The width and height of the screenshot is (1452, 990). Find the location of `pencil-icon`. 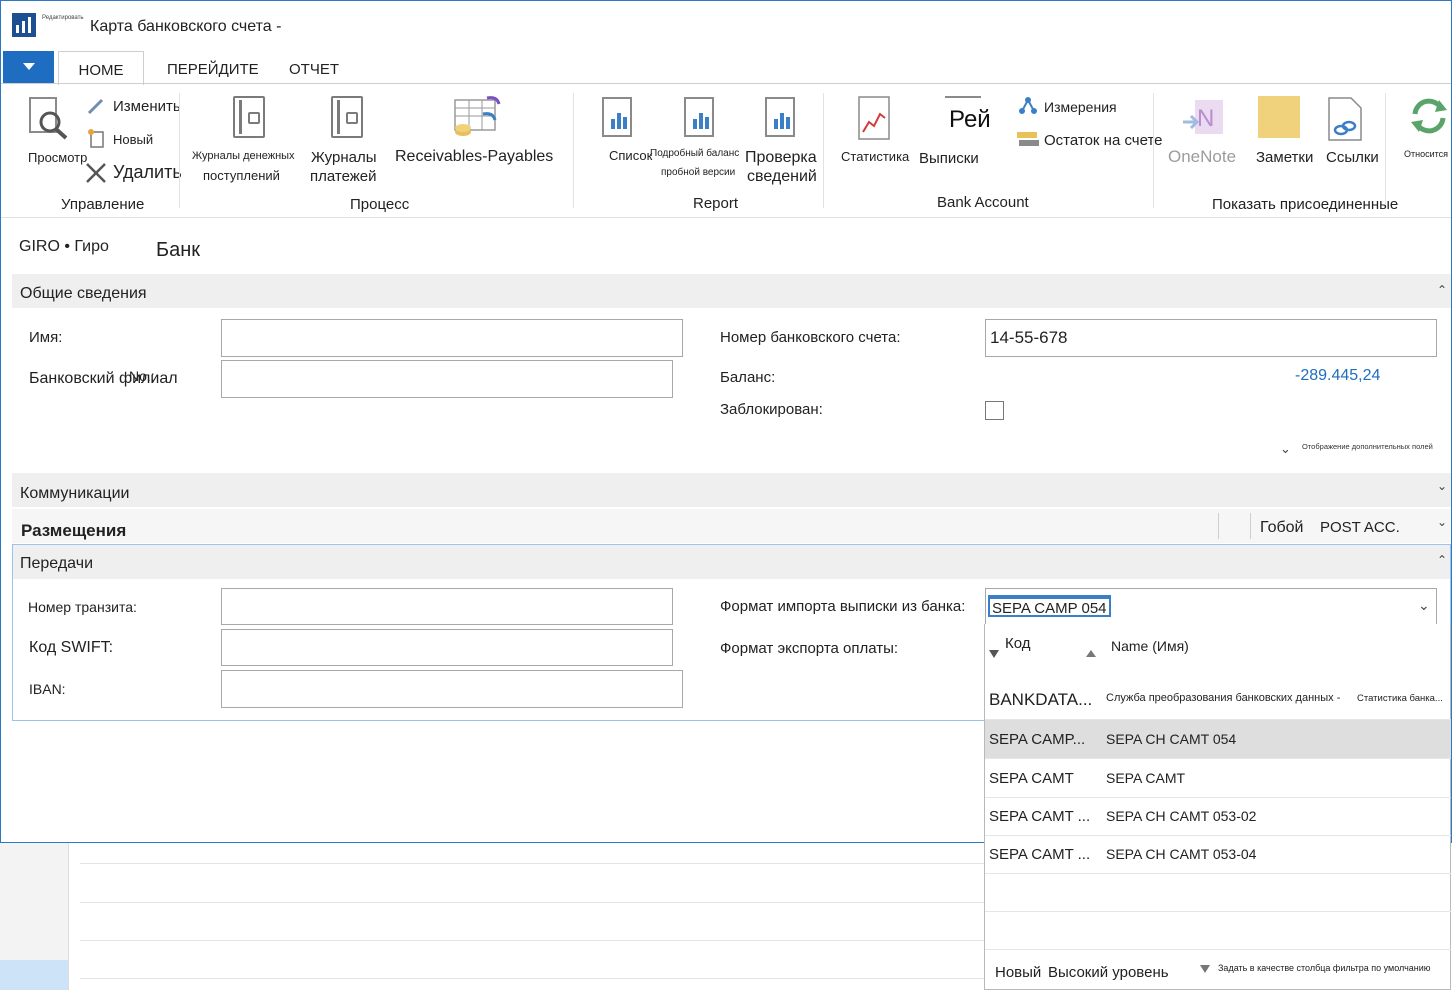

pencil-icon is located at coordinates (95, 106).